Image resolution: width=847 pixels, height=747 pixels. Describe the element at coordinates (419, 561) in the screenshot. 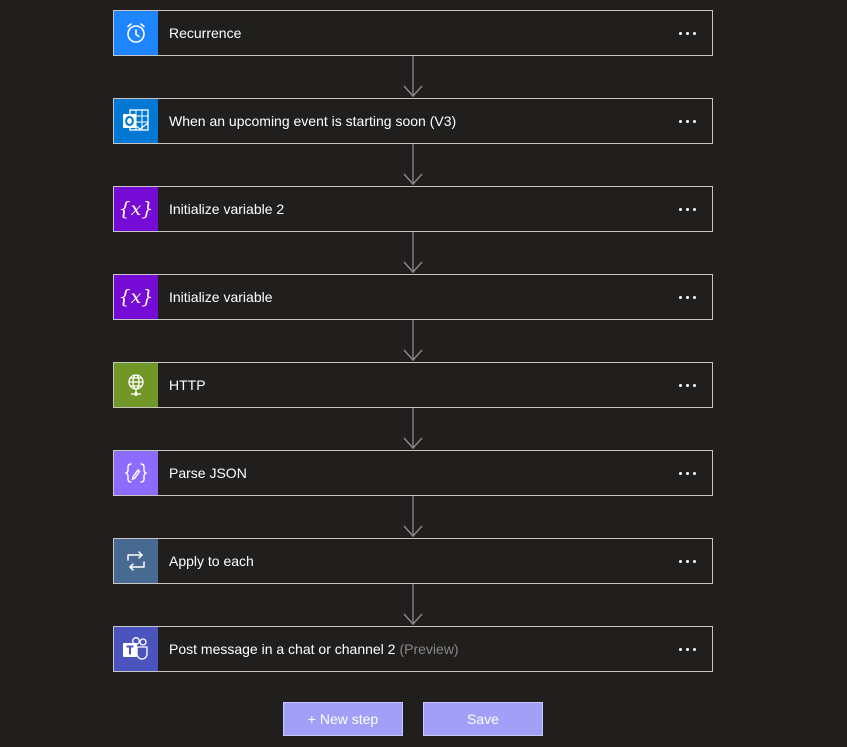

I see `step-title: Apply to each` at that location.